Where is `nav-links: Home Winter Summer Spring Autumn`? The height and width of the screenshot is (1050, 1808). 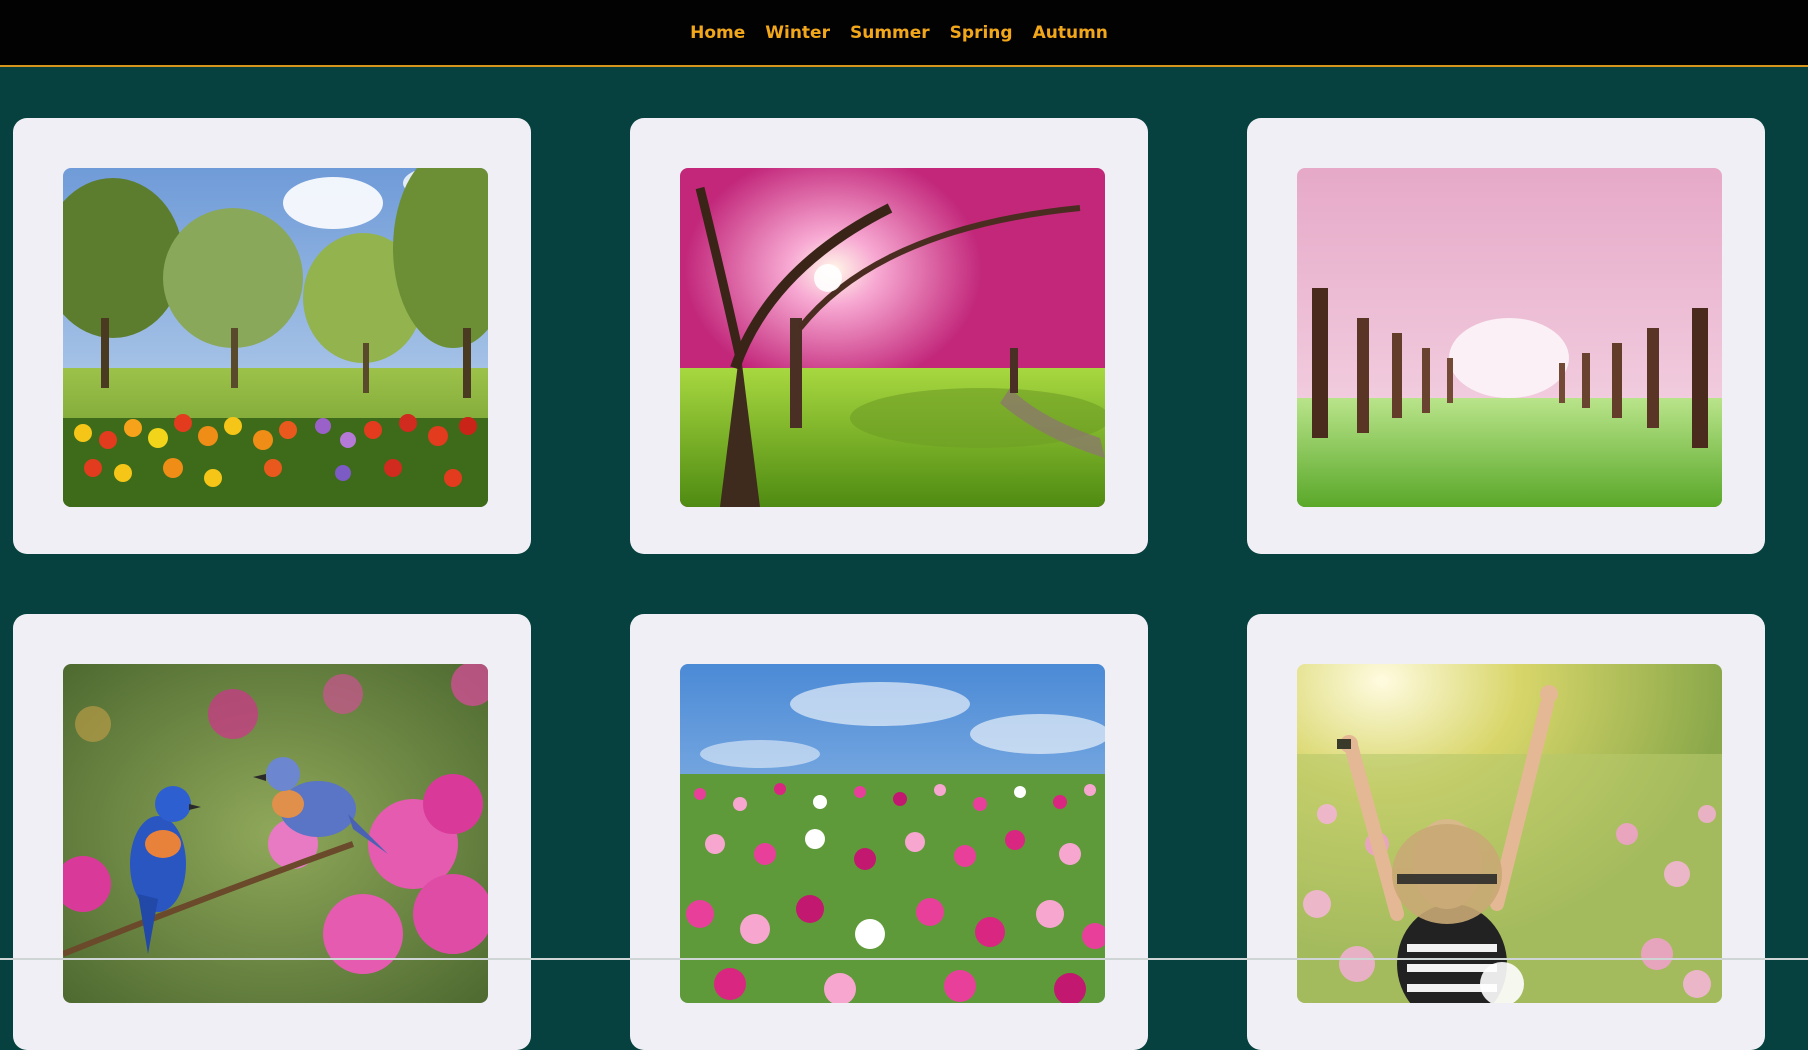 nav-links: Home Winter Summer Spring Autumn is located at coordinates (899, 33).